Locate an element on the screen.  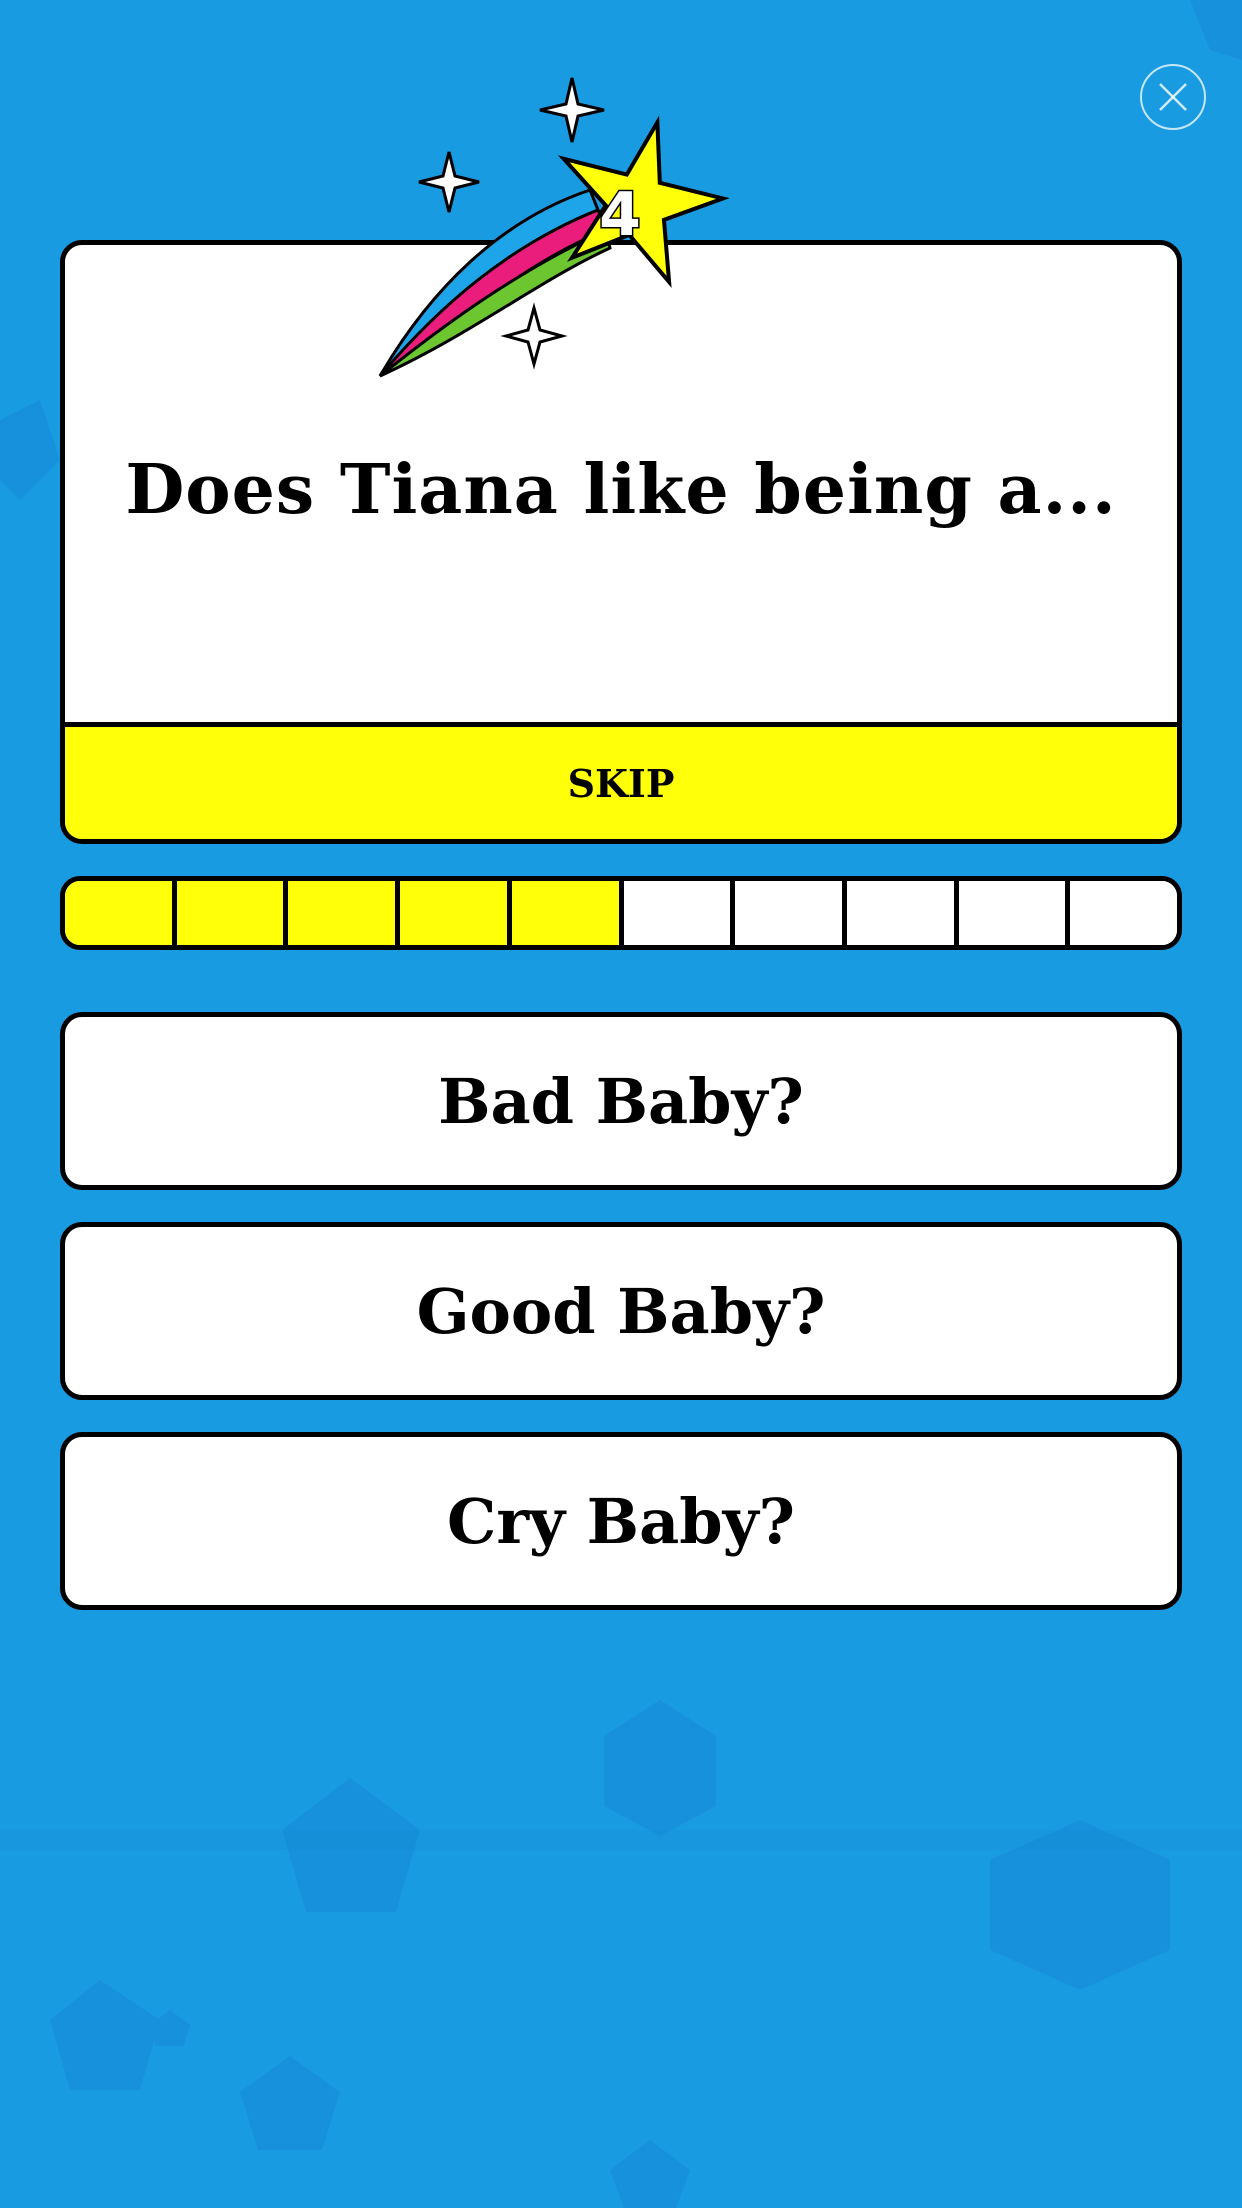
progress-bar is located at coordinates (621, 913).